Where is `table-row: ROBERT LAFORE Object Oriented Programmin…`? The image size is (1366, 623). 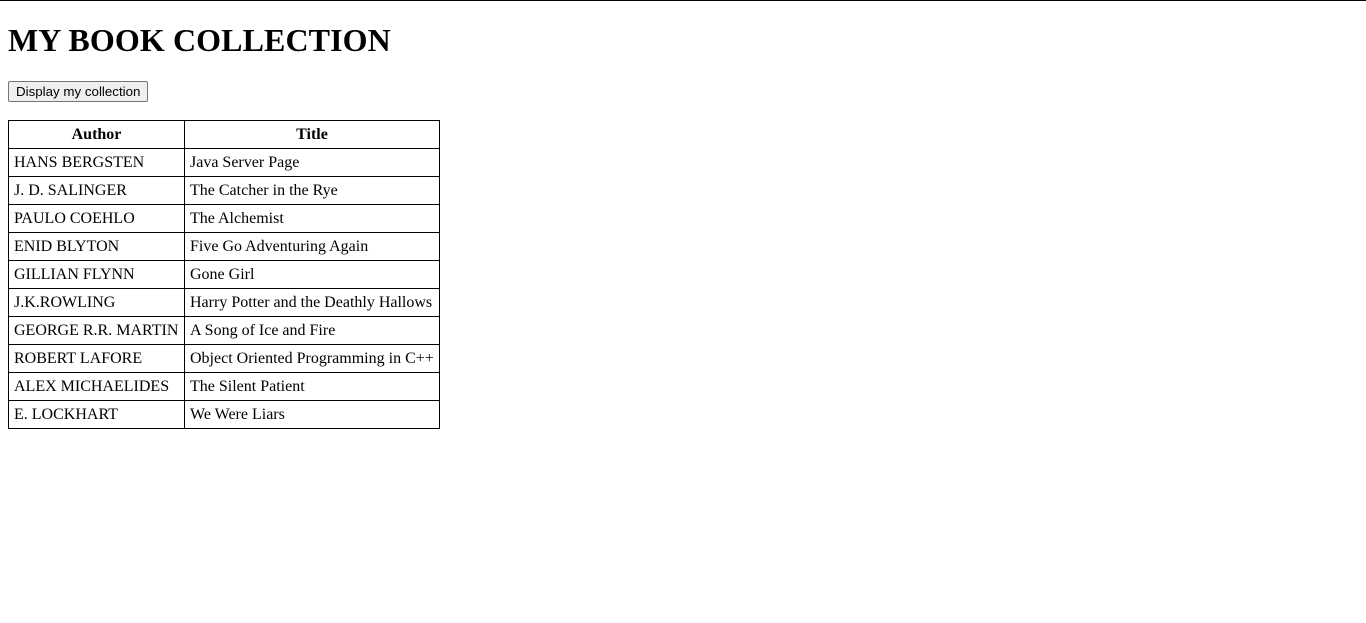 table-row: ROBERT LAFORE Object Oriented Programmin… is located at coordinates (224, 358).